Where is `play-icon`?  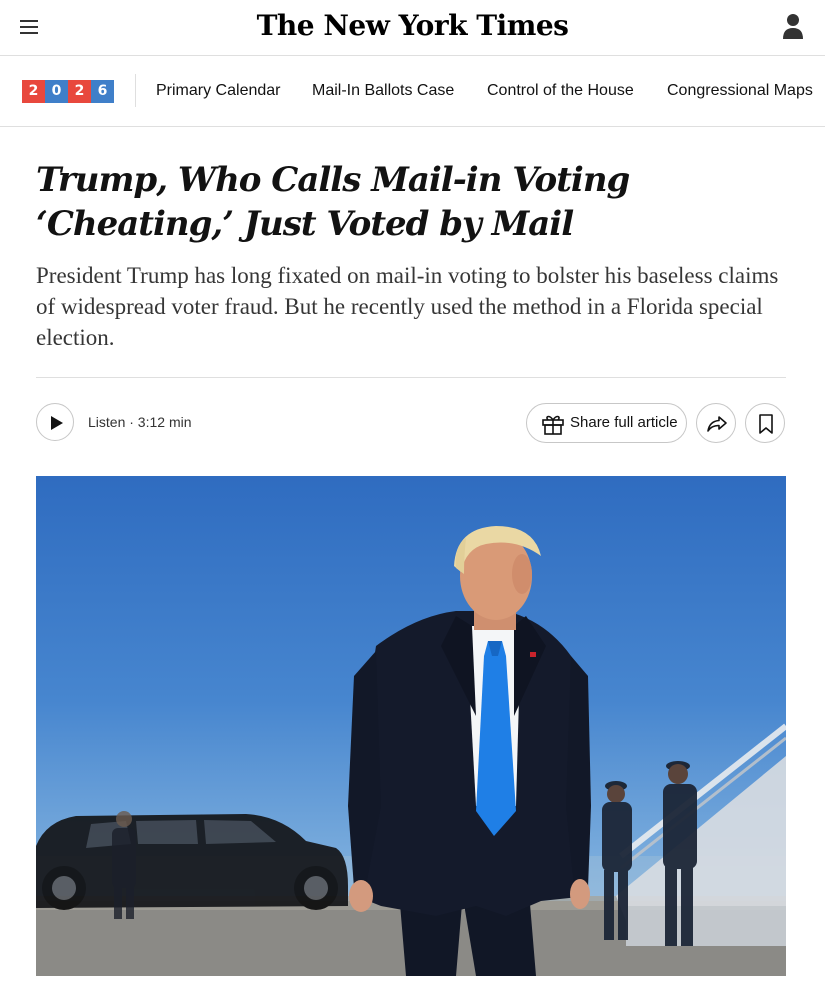
play-icon is located at coordinates (57, 423).